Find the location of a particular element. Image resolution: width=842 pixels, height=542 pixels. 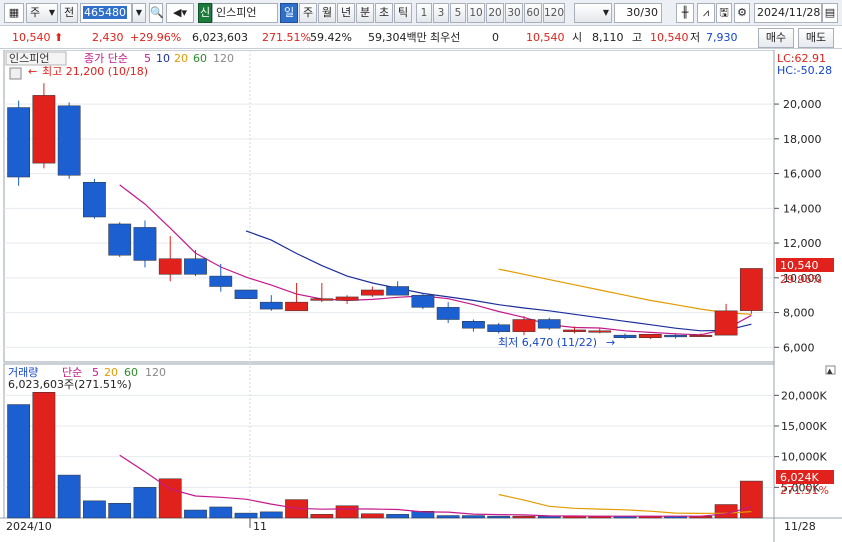

price-panel-name: 인스피언 is located at coordinates (29, 58).